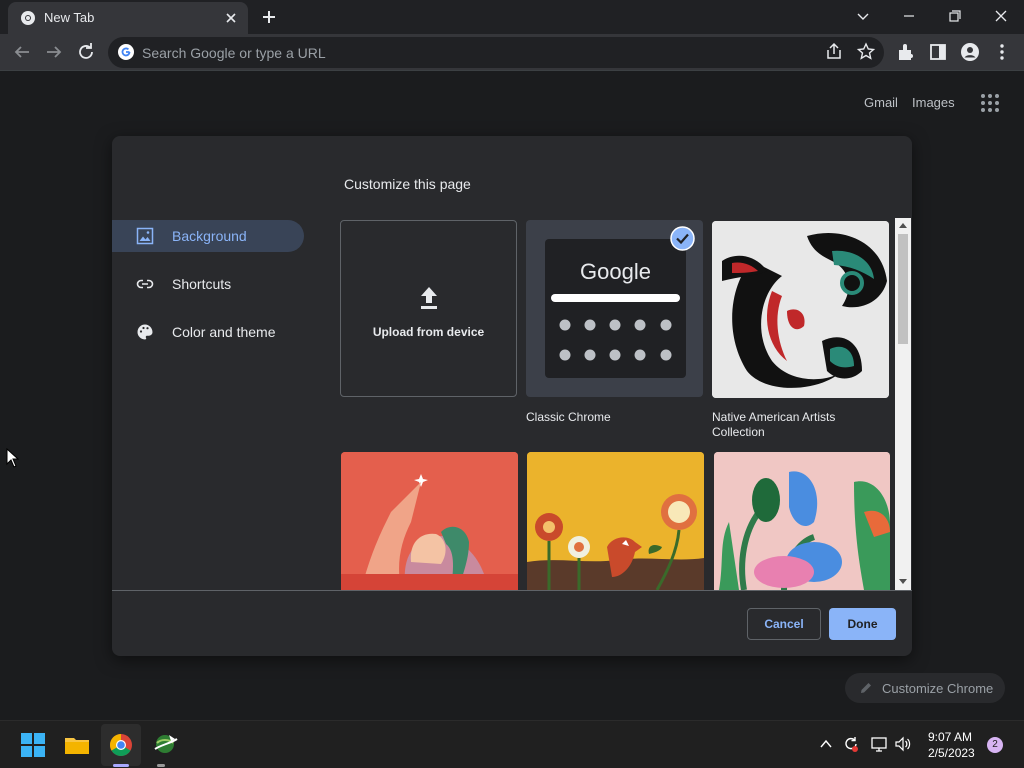 The image size is (1024, 768). I want to click on tab-strip: New Tab, so click(512, 17).